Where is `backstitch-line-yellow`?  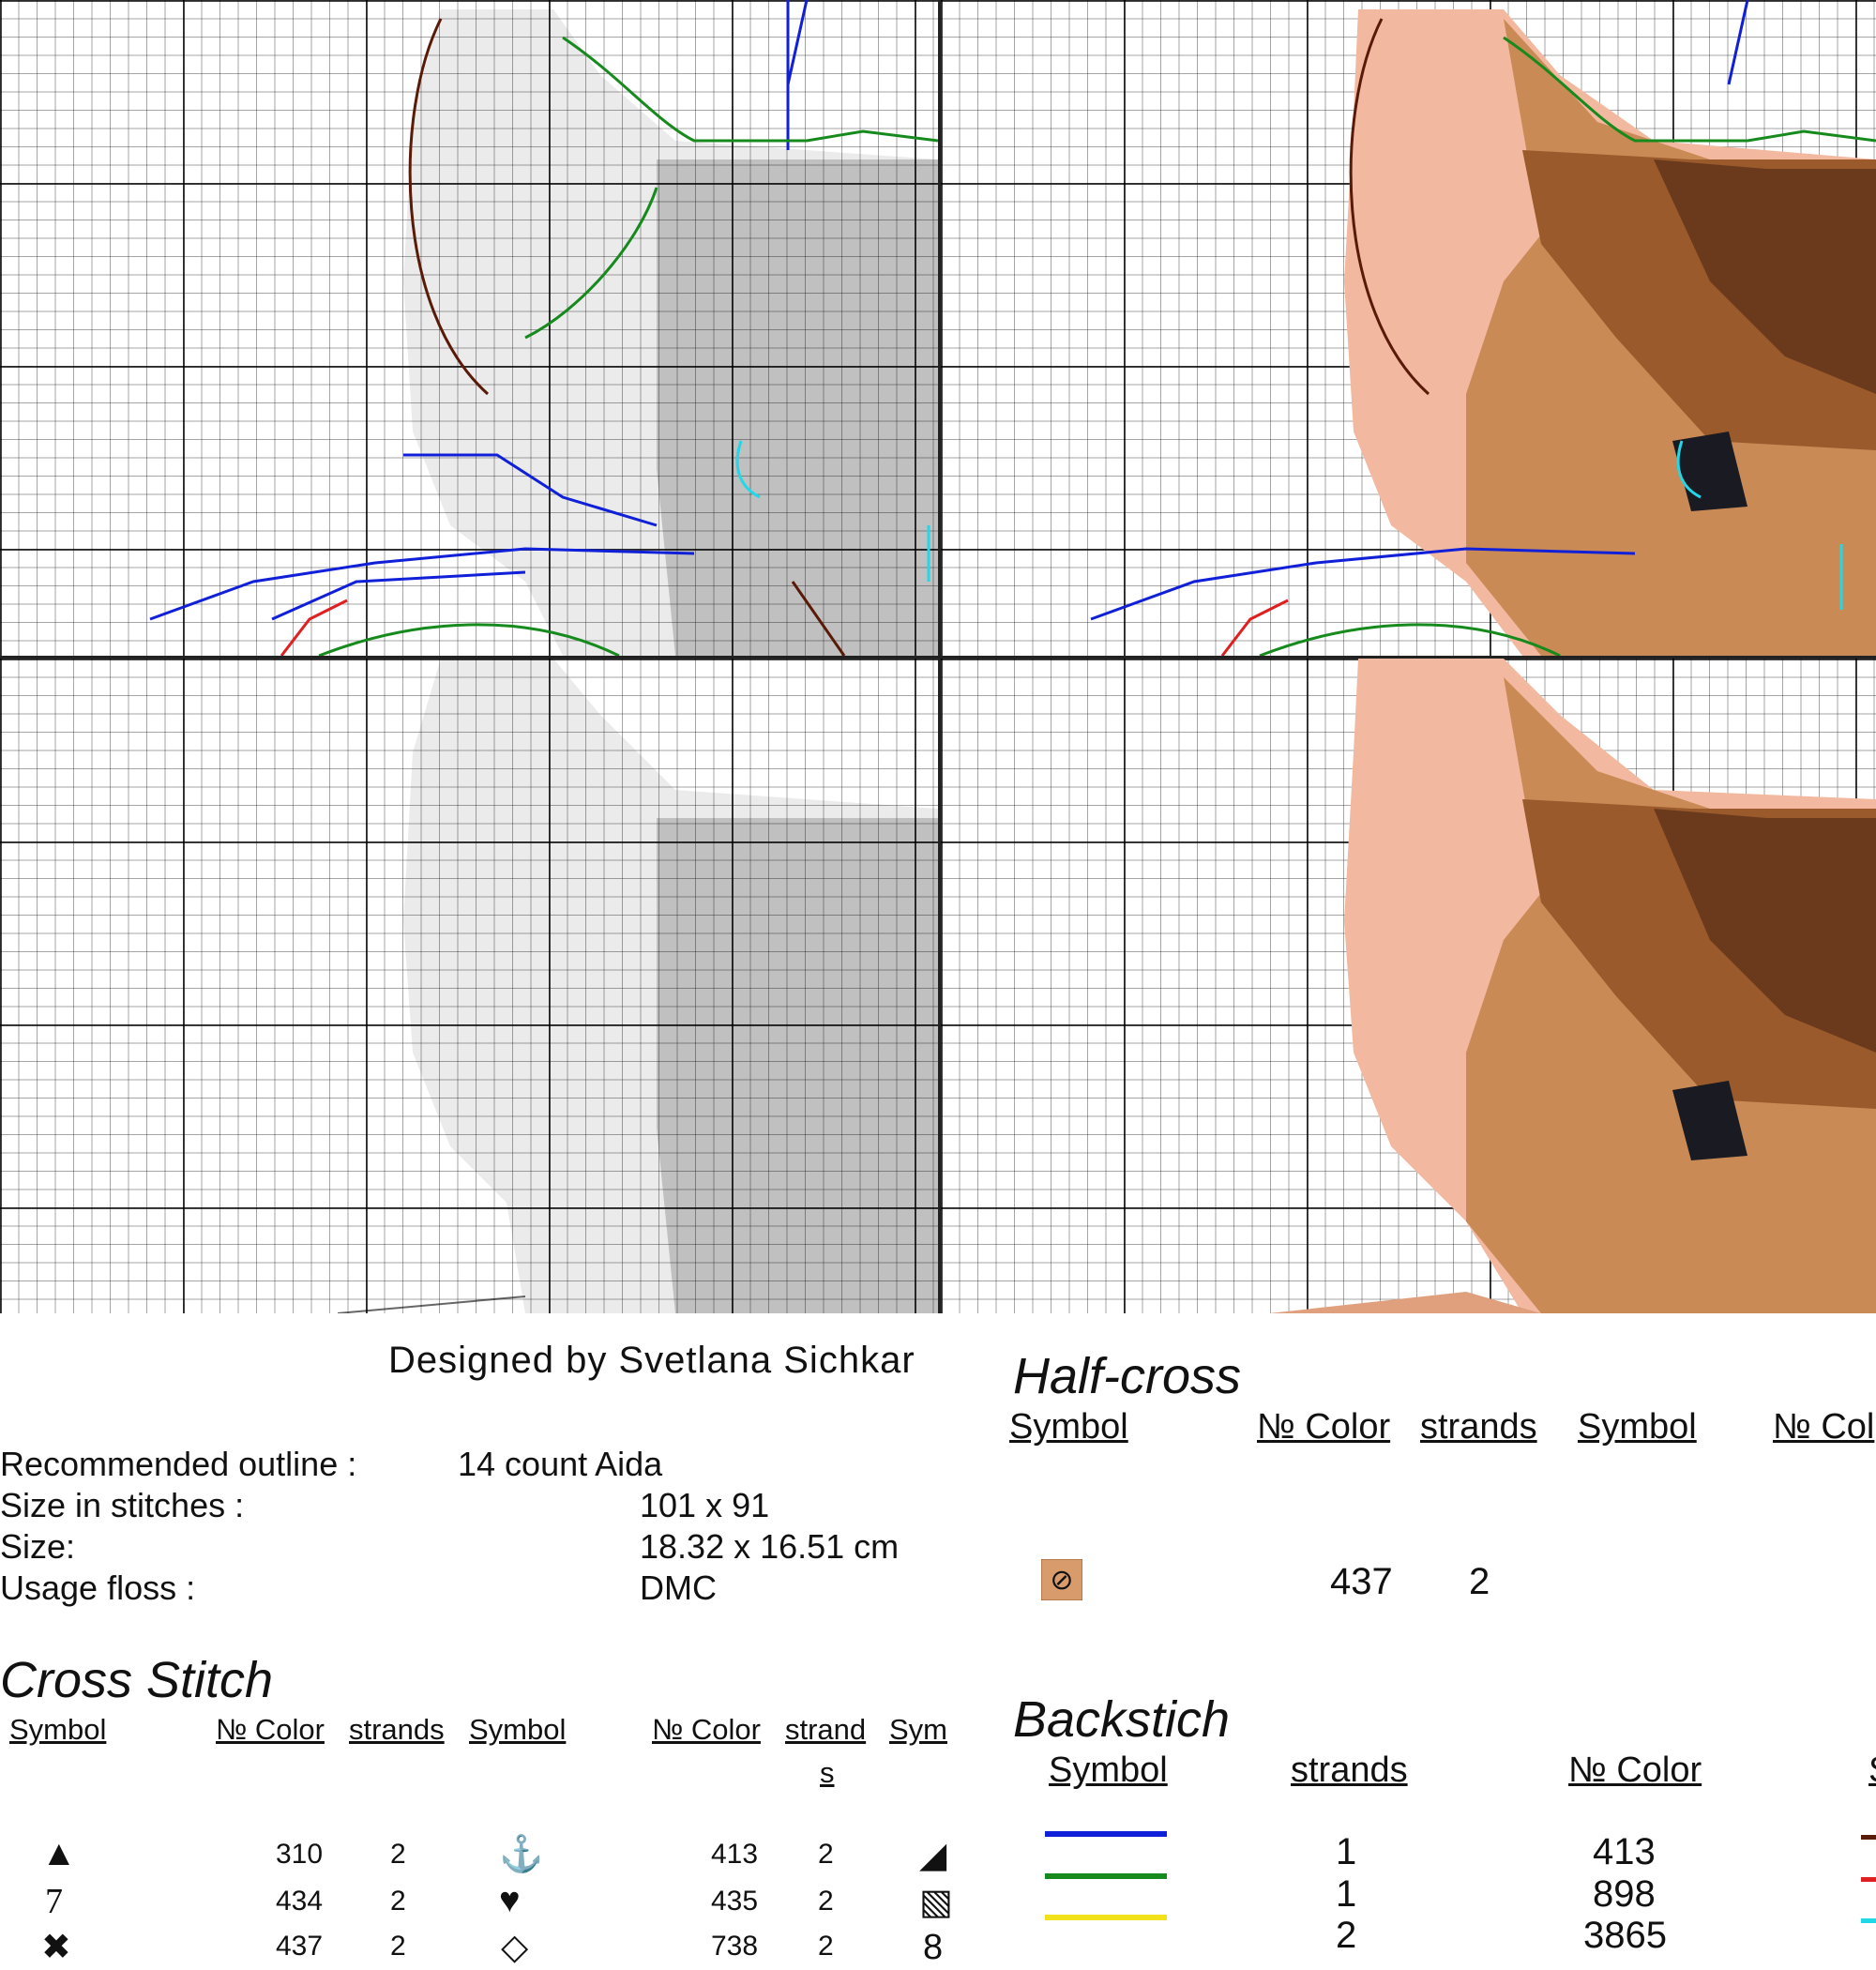
backstitch-line-yellow is located at coordinates (1106, 1918).